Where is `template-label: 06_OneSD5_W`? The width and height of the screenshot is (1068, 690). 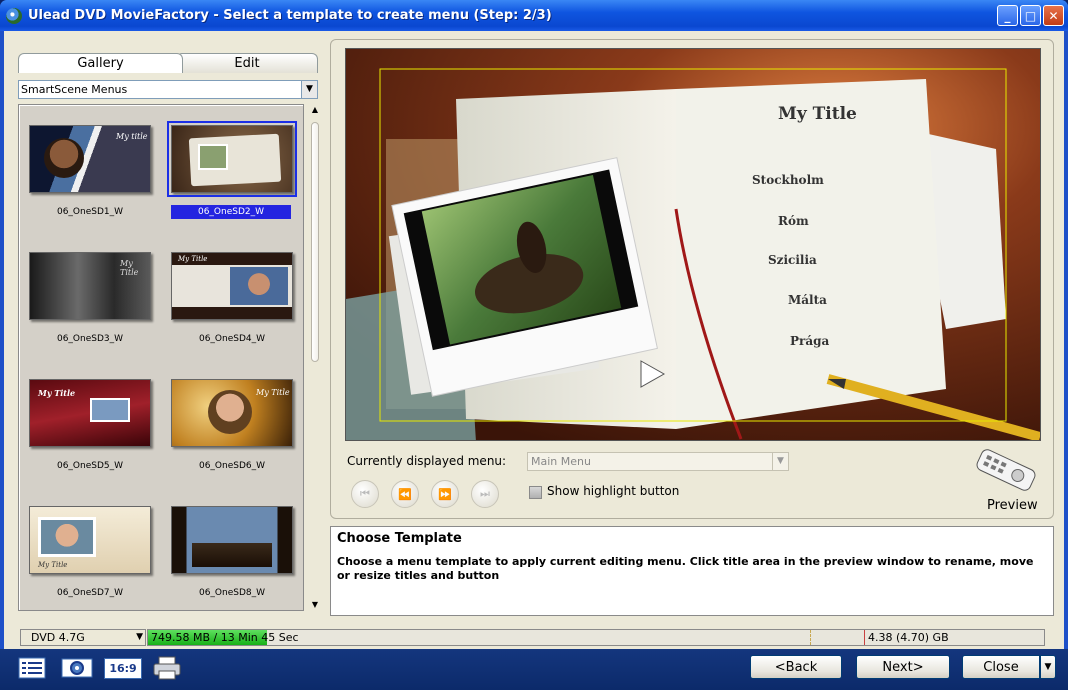
template-label: 06_OneSD5_W is located at coordinates (90, 466).